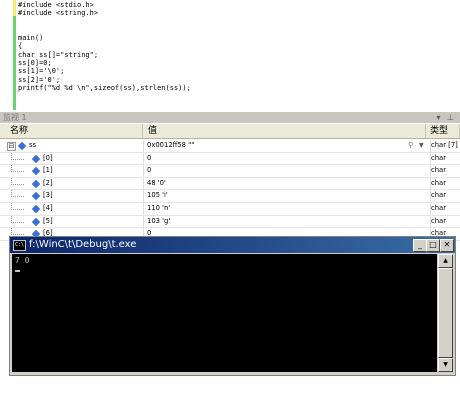 Image resolution: width=460 pixels, height=400 pixels. What do you see at coordinates (286, 196) in the screenshot?
I see `watch-value: 105 'i'` at bounding box center [286, 196].